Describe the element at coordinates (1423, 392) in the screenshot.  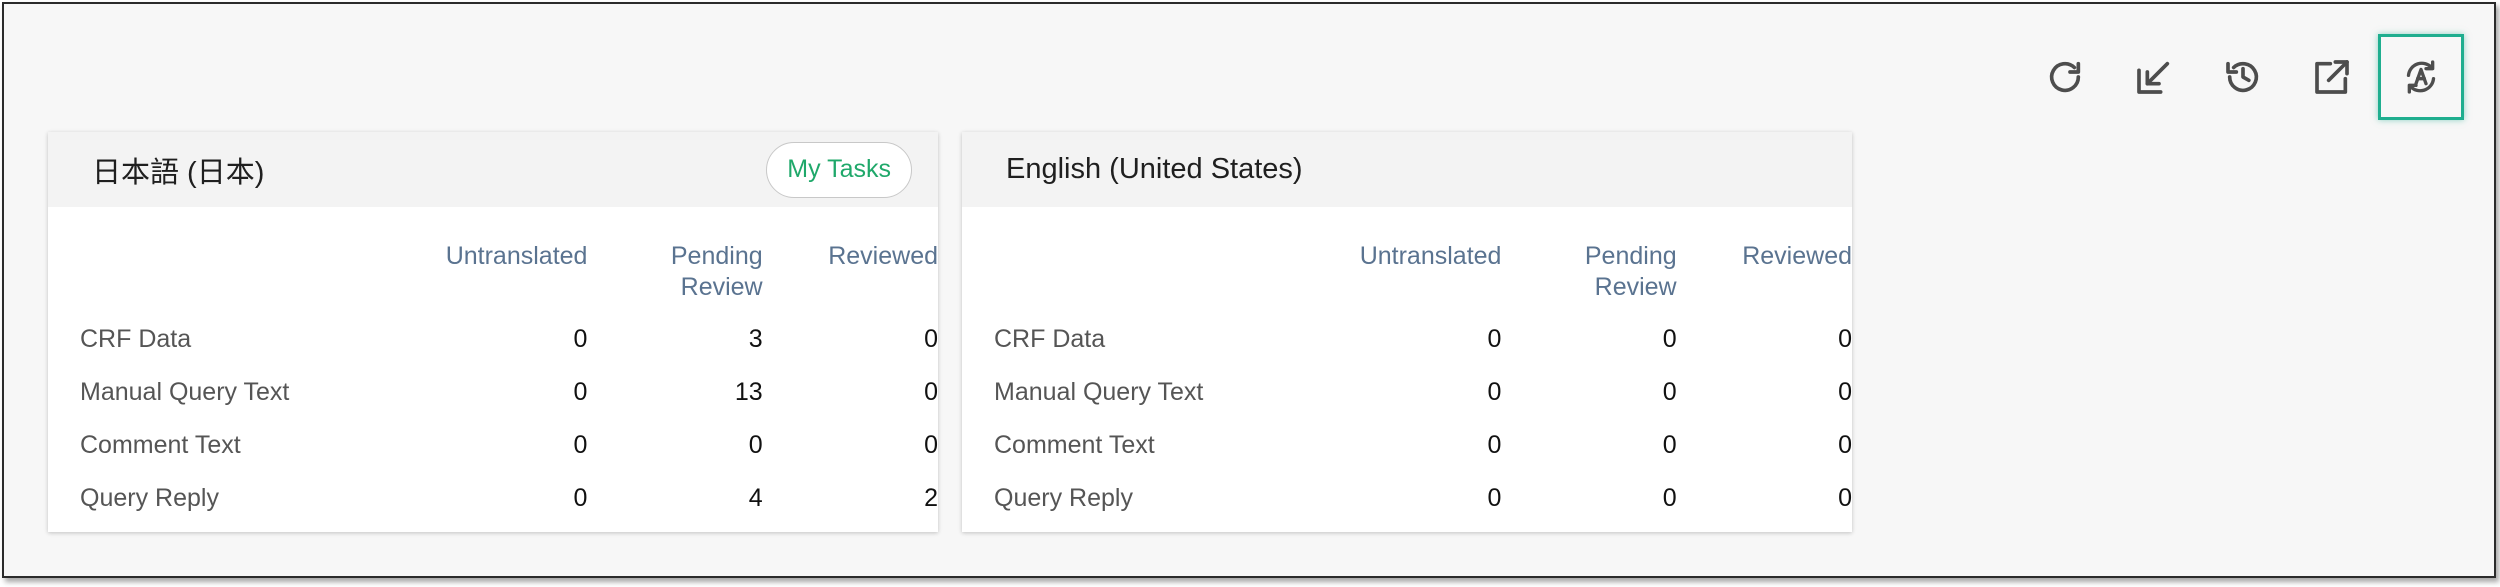
I see `table-row: Manual Query Text 0 0 0` at that location.